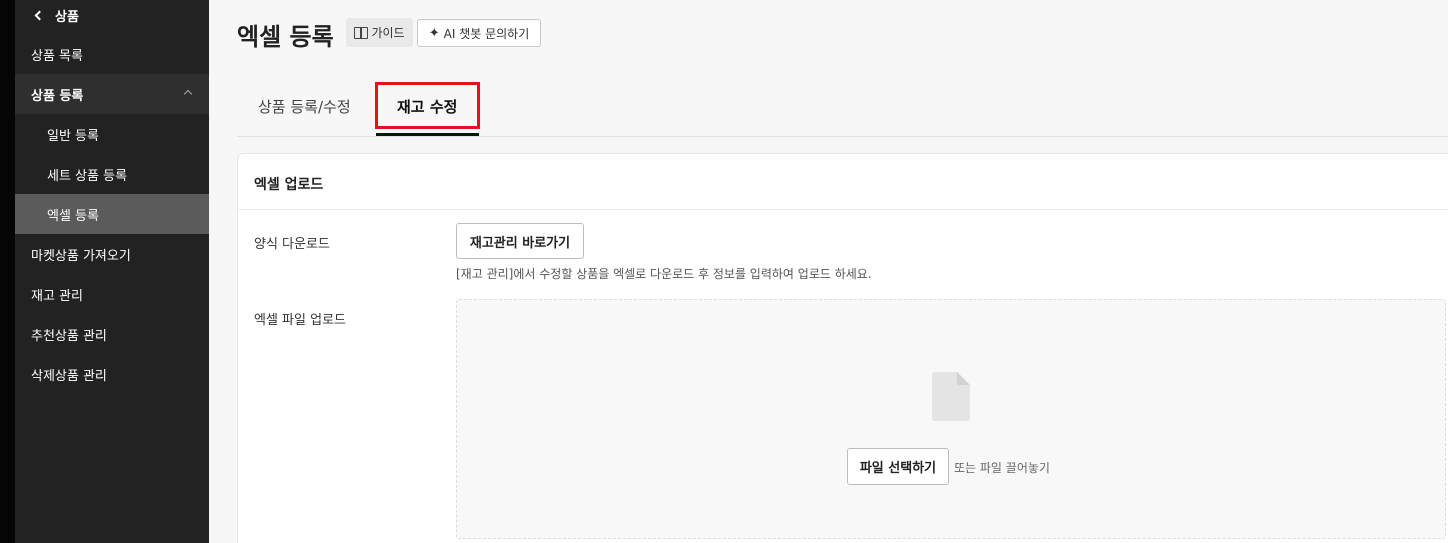 The image size is (1448, 543). Describe the element at coordinates (112, 334) in the screenshot. I see `sidebar-item-recommended-manage: 추천상품 관리` at that location.